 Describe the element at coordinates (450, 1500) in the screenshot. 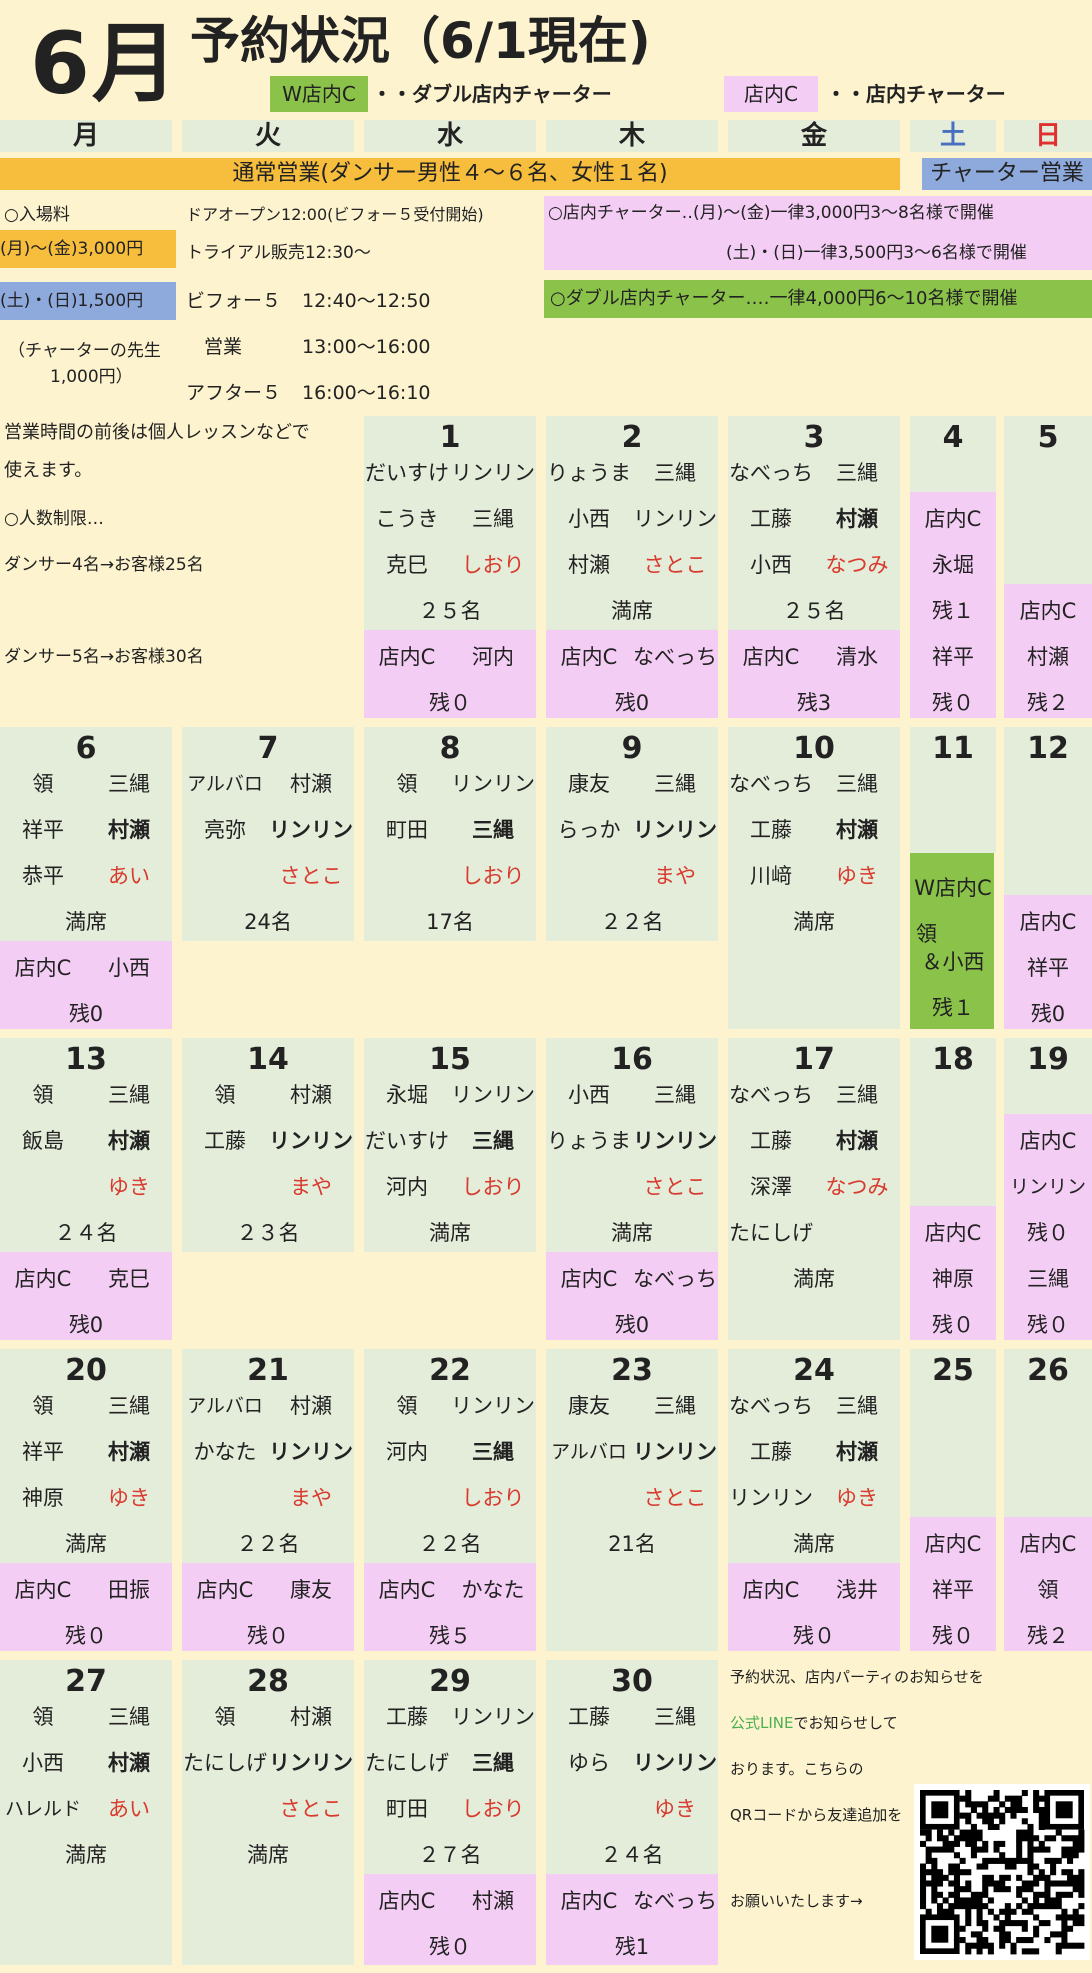

I see `day-cell-22: 22 領 リンリン 河内 三縄 しおり ２２名 店内C かなた 残５` at that location.